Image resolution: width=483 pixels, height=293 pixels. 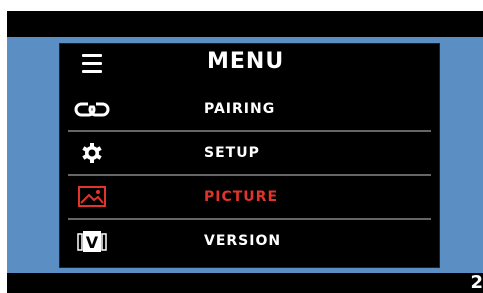 What do you see at coordinates (241, 197) in the screenshot?
I see `menu-item-label: PICTURE` at bounding box center [241, 197].